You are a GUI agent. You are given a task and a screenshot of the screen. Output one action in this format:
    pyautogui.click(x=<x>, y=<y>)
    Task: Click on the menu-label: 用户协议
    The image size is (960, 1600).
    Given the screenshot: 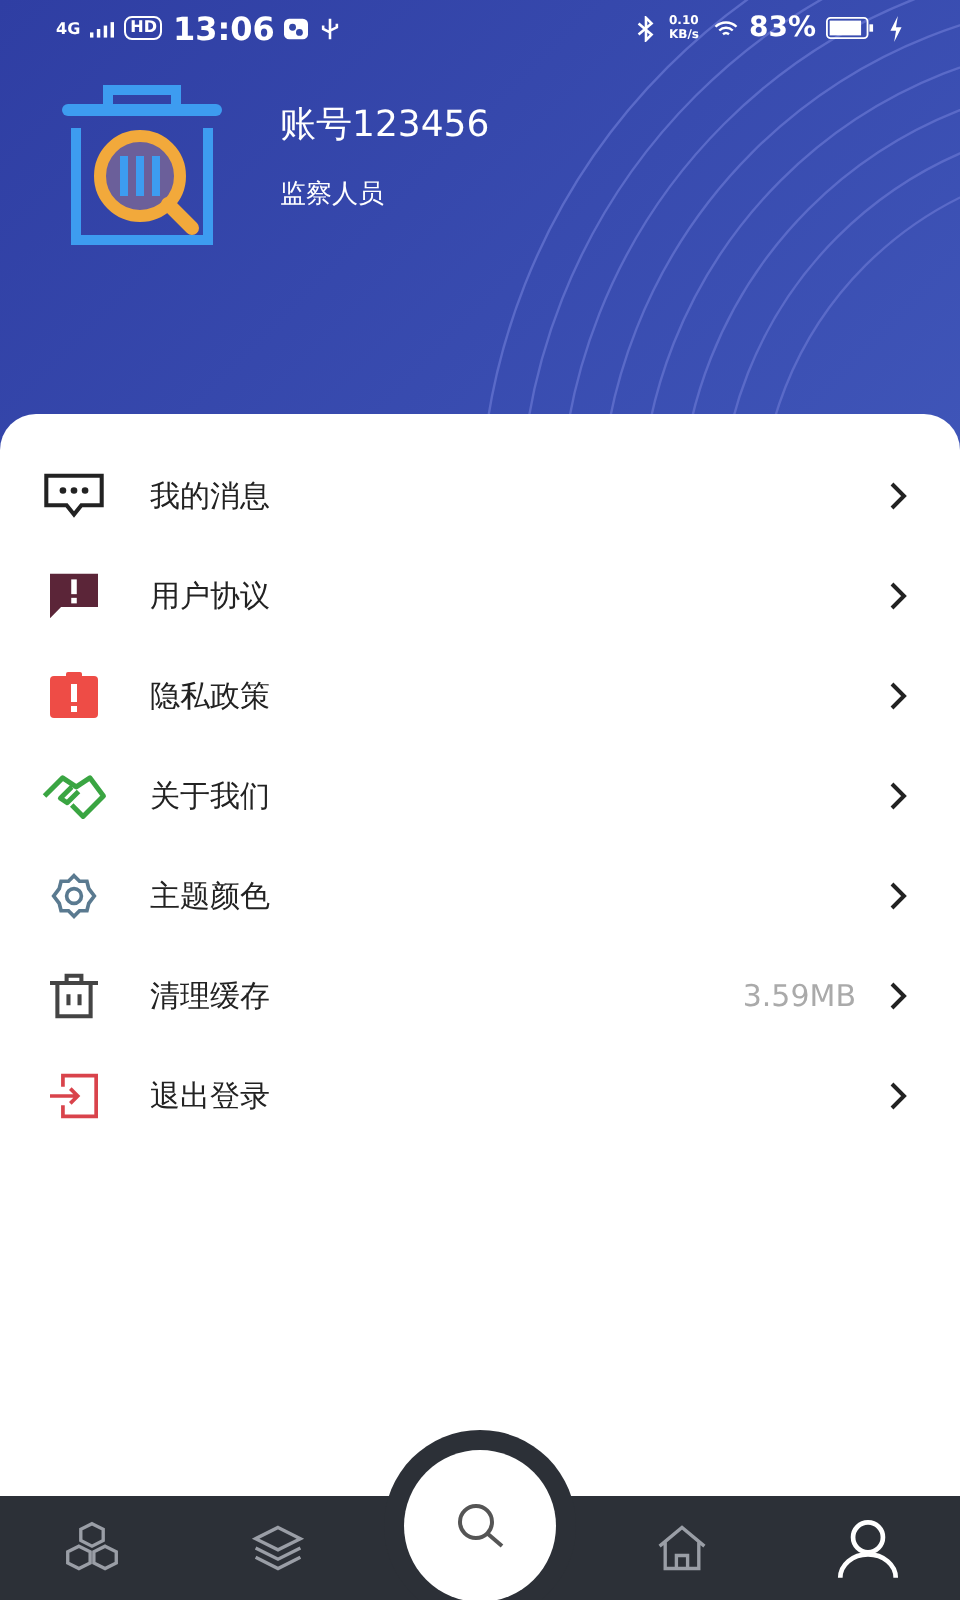 What is the action you would take?
    pyautogui.click(x=211, y=596)
    